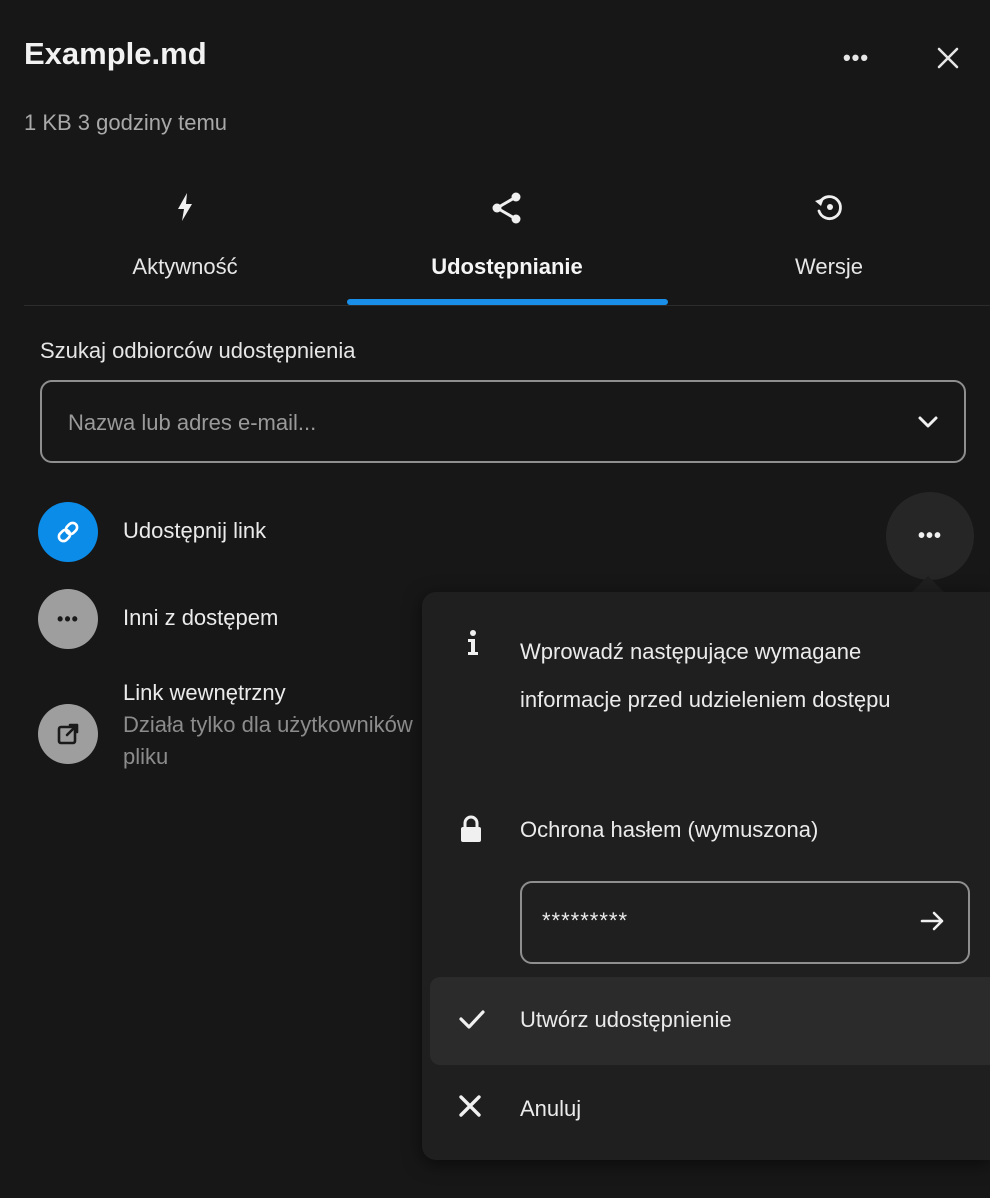  Describe the element at coordinates (507, 302) in the screenshot. I see `active-tab-indicator` at that location.